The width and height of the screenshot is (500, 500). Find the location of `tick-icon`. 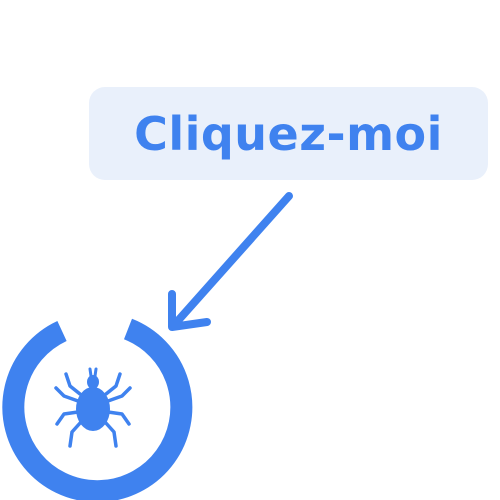

tick-icon is located at coordinates (93, 407).